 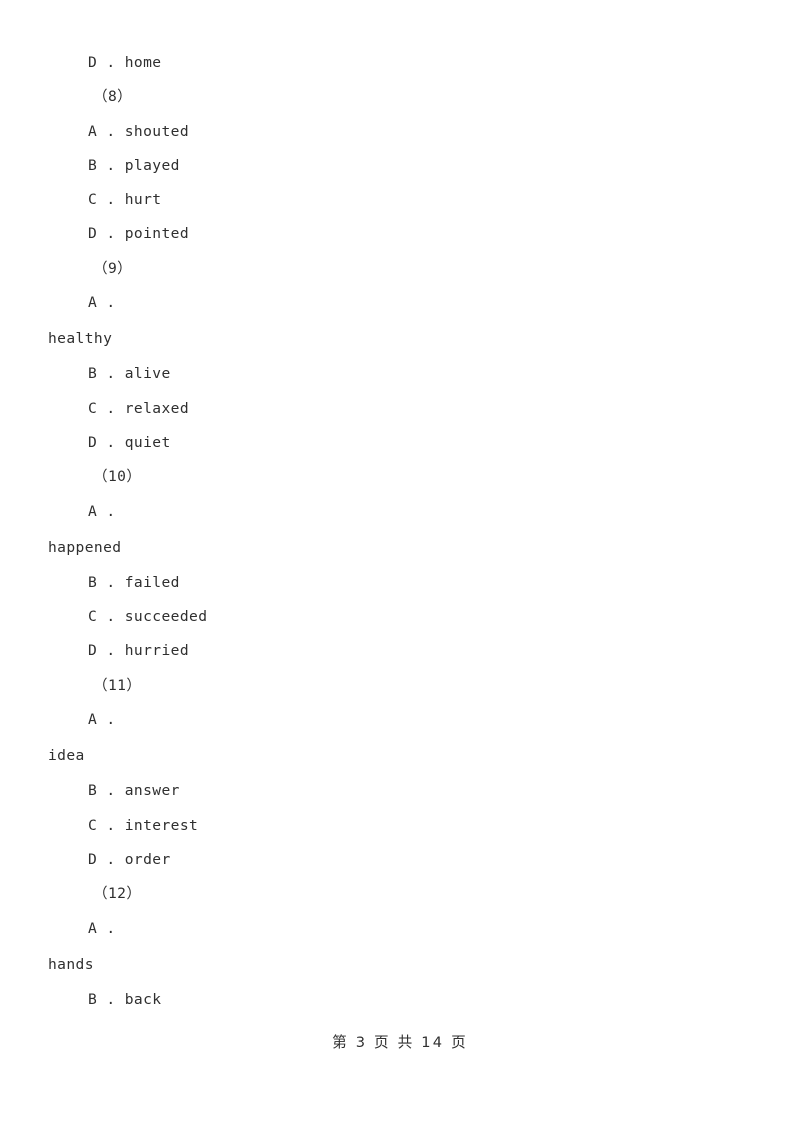 I want to click on question-number-10: （10）, so click(x=117, y=477).